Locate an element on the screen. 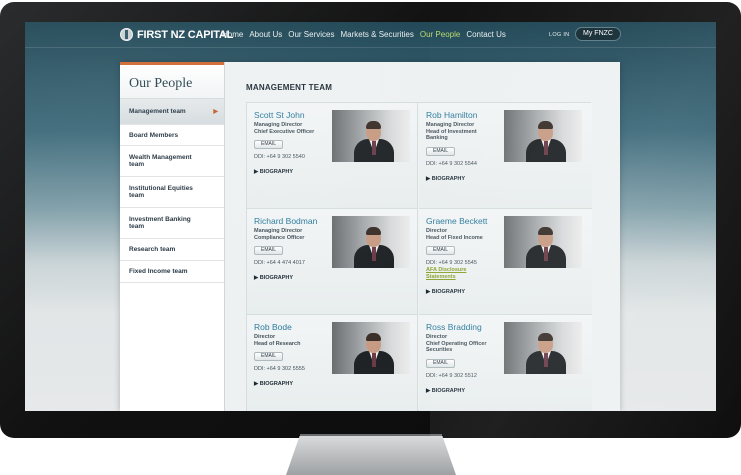  title-line: Compliance Officer is located at coordinates (279, 237).